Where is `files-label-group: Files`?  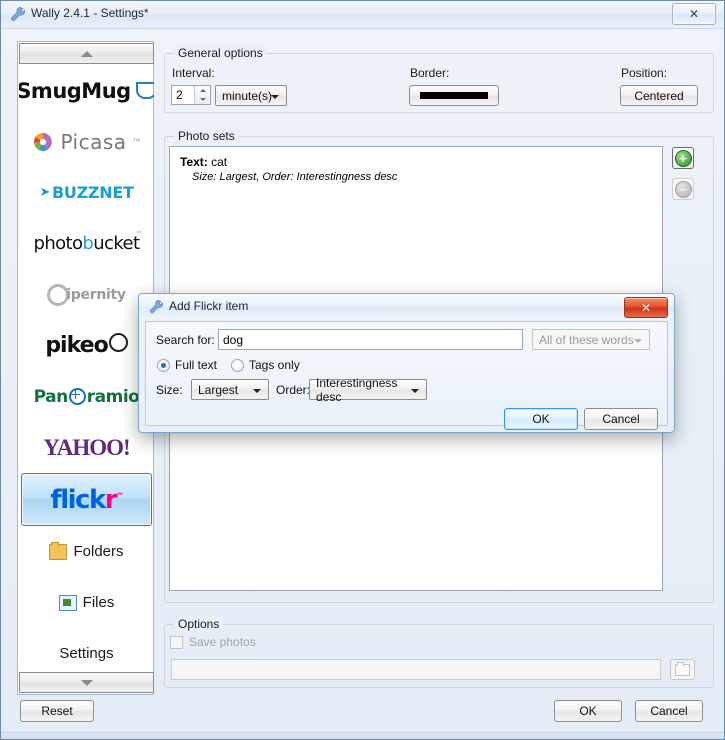
files-label-group: Files is located at coordinates (86, 602).